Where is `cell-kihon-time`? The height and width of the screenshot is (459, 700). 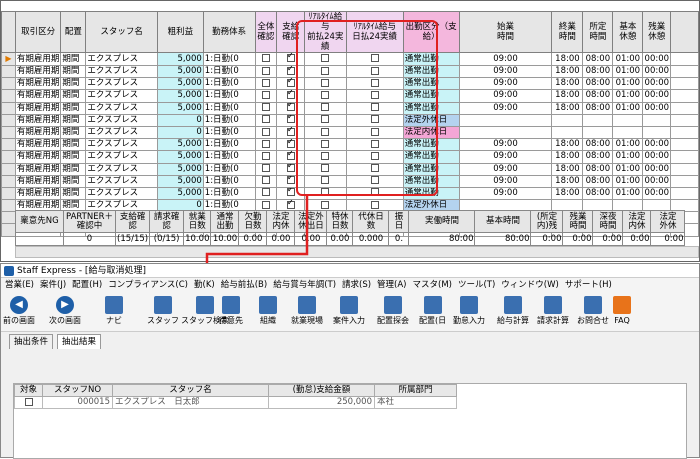 cell-kihon-time is located at coordinates (628, 132).